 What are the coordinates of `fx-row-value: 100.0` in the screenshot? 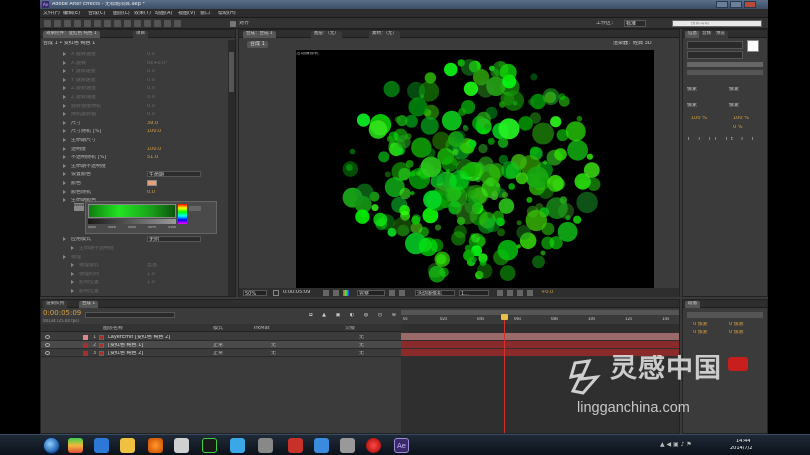 It's located at (154, 149).